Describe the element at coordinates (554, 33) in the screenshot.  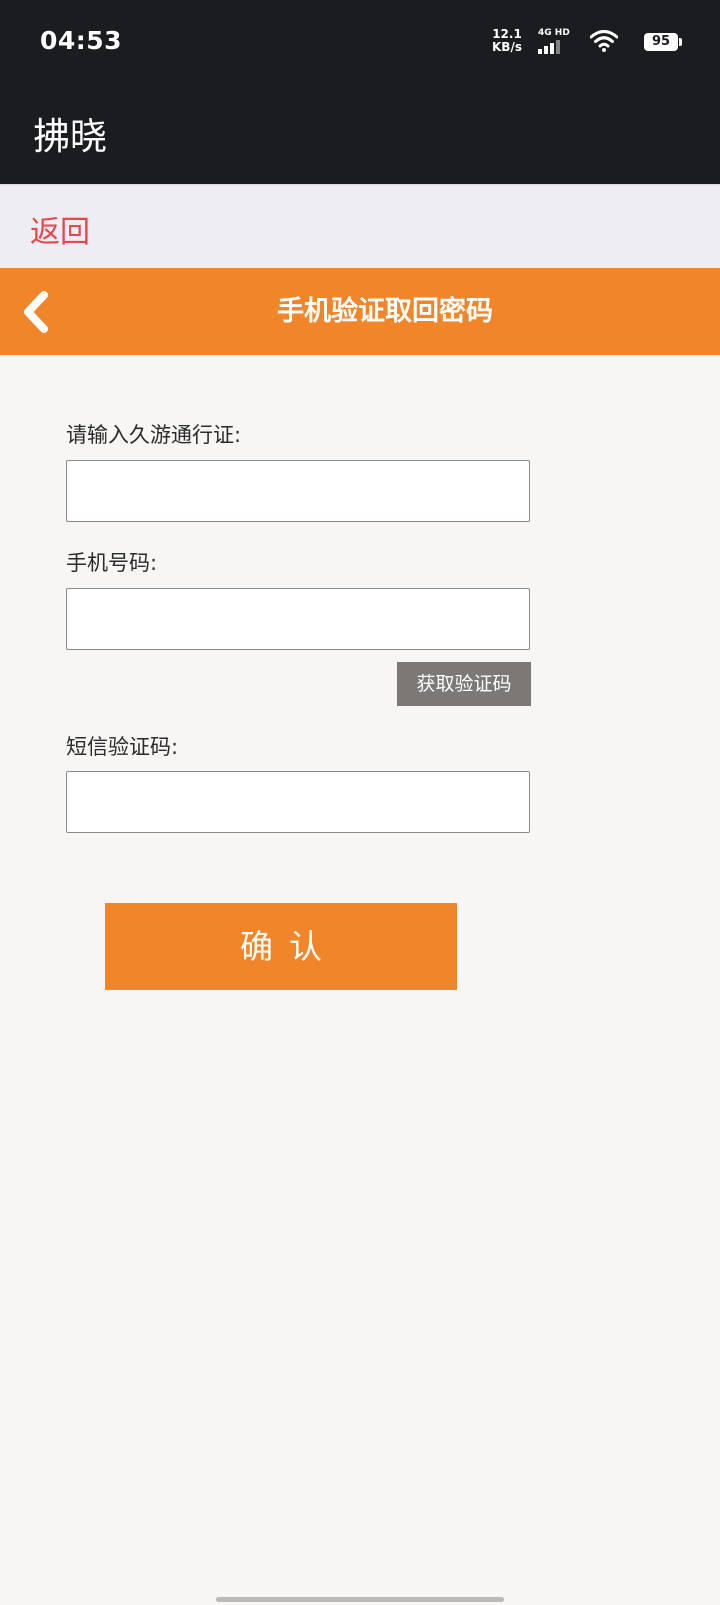
I see `network-type: 4G HD` at that location.